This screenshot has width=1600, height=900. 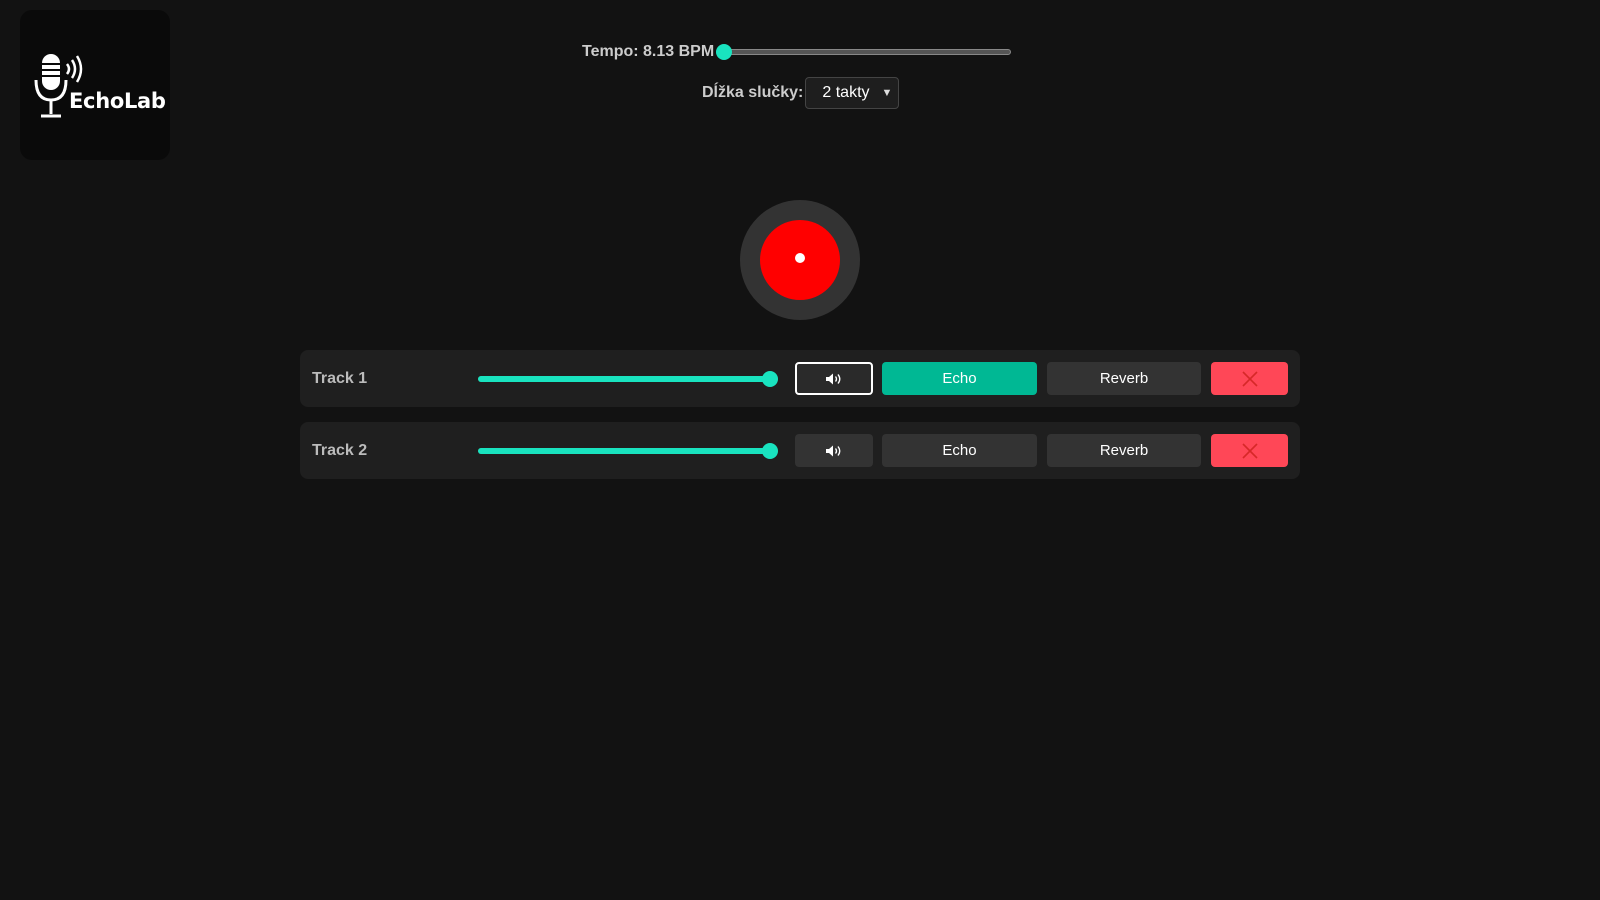 What do you see at coordinates (95, 85) in the screenshot?
I see `app-logo: EchoLab` at bounding box center [95, 85].